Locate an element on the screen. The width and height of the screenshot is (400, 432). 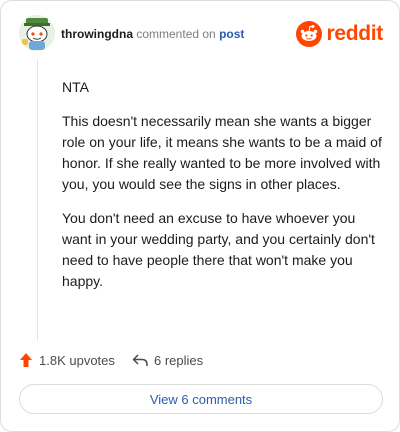
reddit-logo-icon is located at coordinates (309, 34).